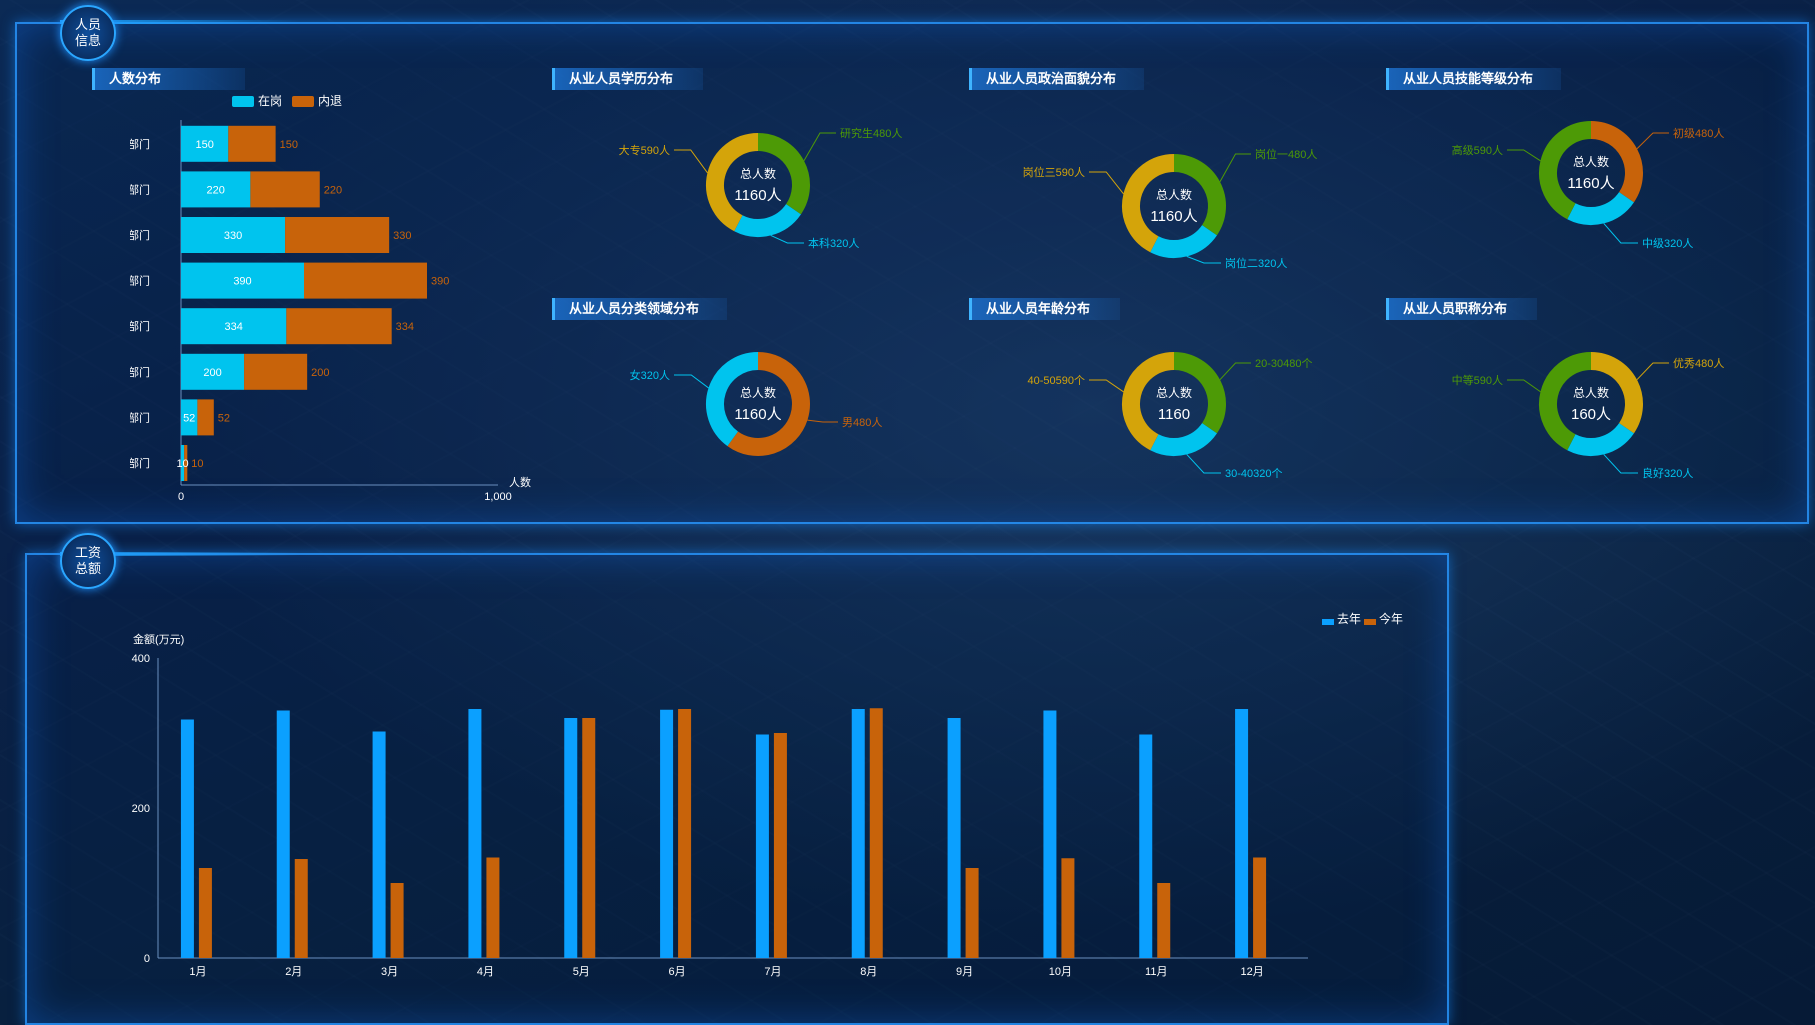  Describe the element at coordinates (581, 972) in the screenshot. I see `x-tick-label: 5月` at that location.